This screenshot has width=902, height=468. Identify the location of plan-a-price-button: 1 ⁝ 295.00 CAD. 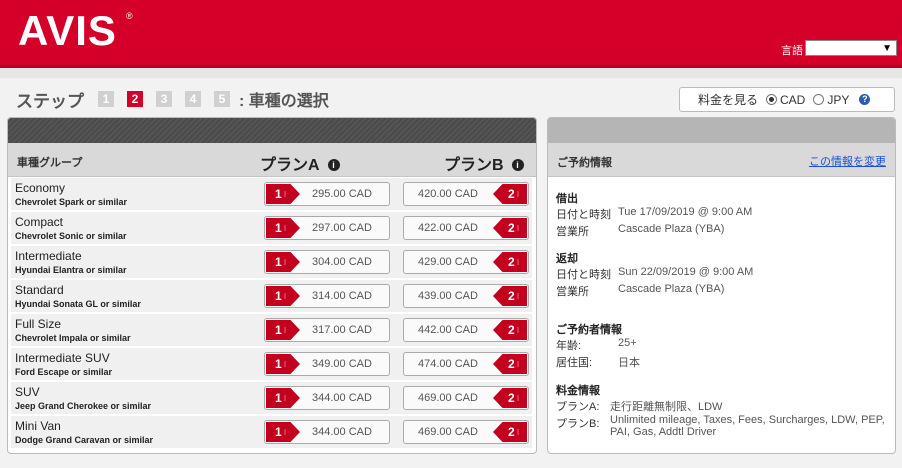
(327, 194).